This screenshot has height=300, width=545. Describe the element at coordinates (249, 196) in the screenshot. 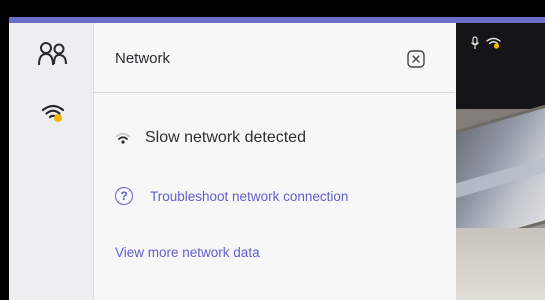

I see `troubleshoot-label: Troubleshoot network connection` at that location.